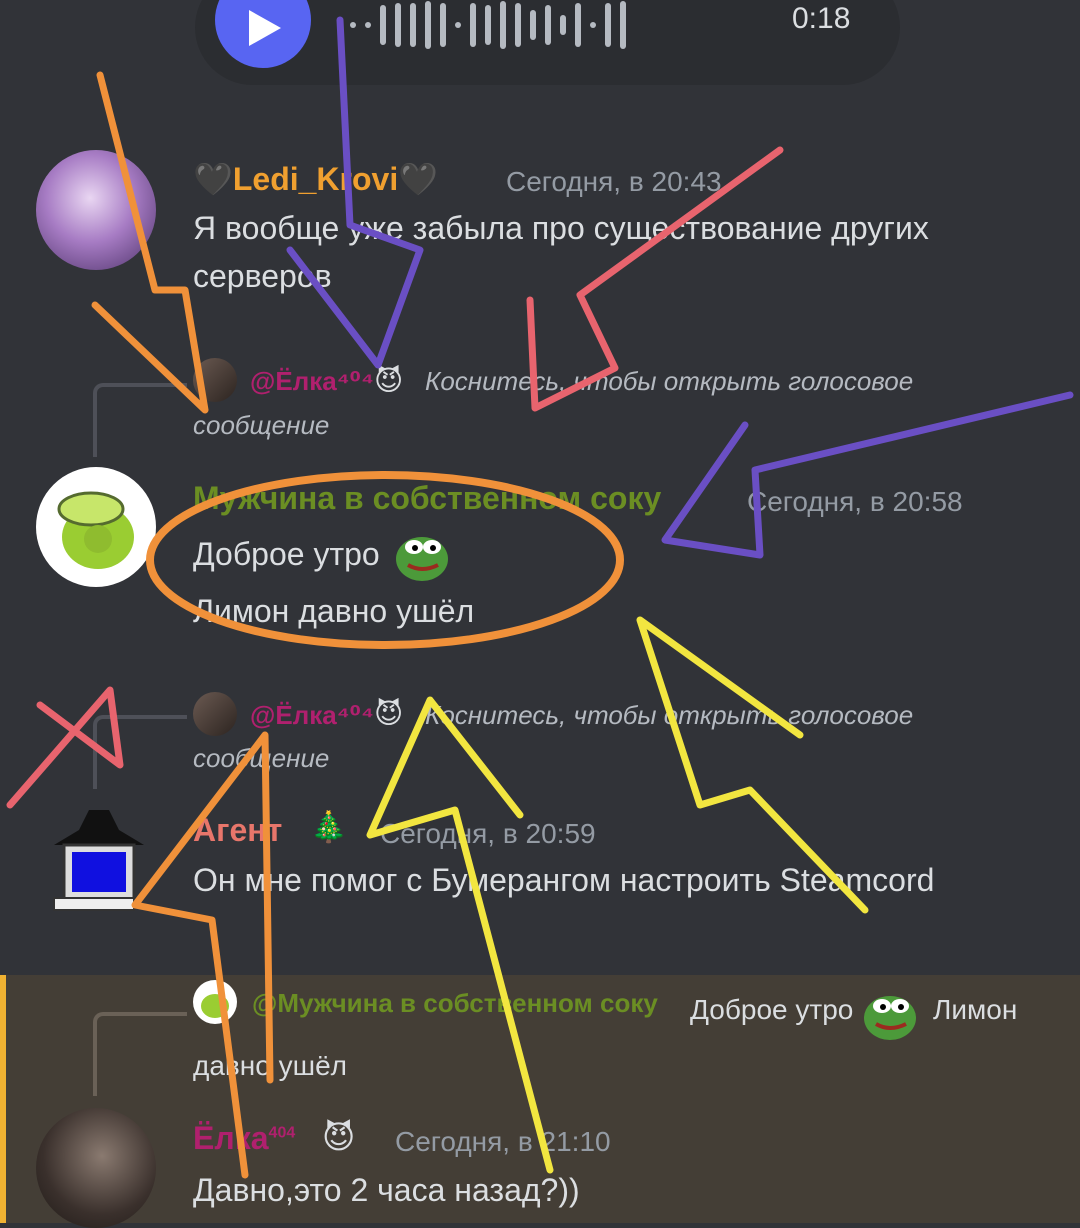 This screenshot has width=1080, height=1228. I want to click on avatar-elka, so click(96, 1168).